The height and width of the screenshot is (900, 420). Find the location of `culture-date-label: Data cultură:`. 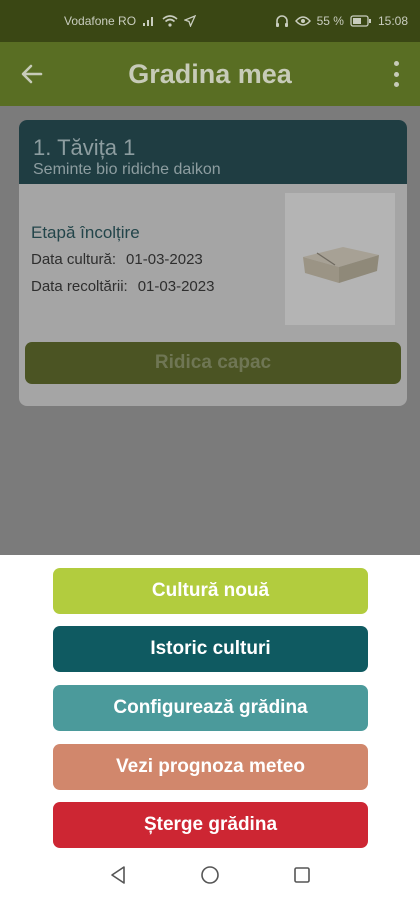

culture-date-label: Data cultură: is located at coordinates (74, 259).